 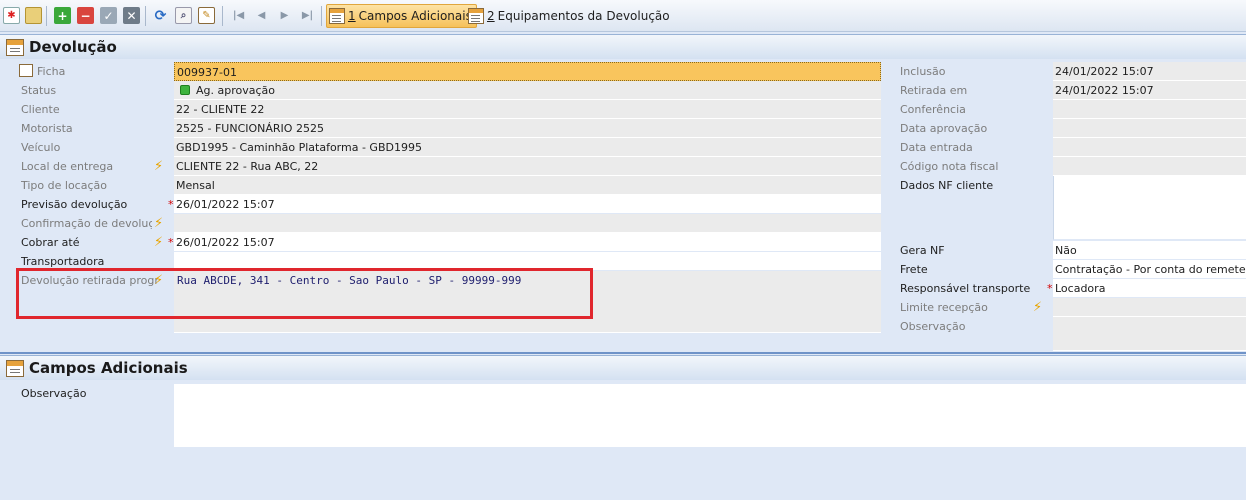 I want to click on lock-icon, so click(x=33, y=15).